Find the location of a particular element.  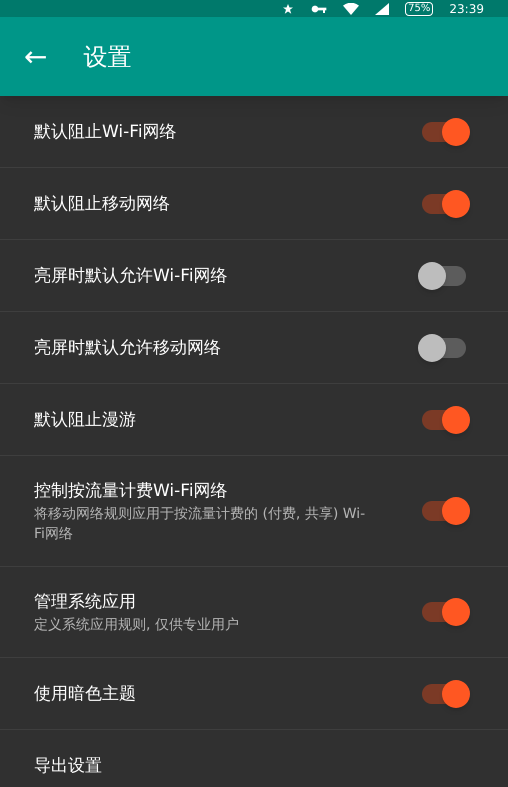

setting-row: 默认阻止移动网络 is located at coordinates (254, 204).